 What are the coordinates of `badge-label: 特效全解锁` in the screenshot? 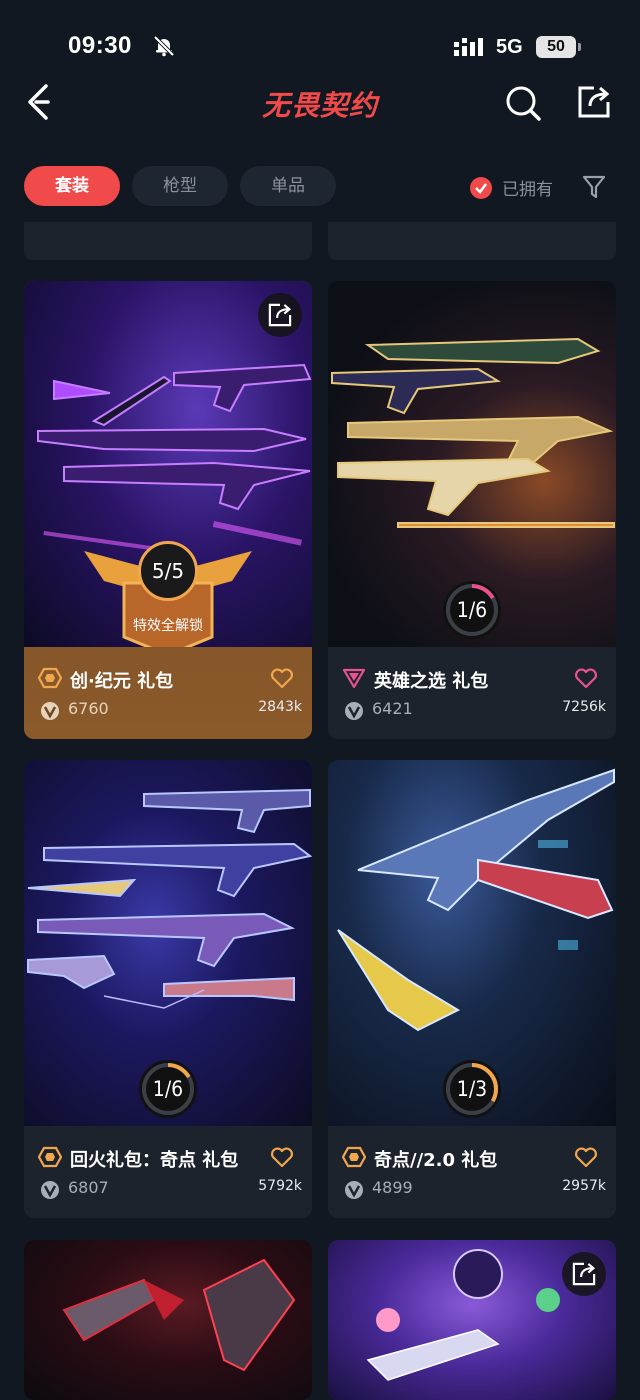 It's located at (168, 626).